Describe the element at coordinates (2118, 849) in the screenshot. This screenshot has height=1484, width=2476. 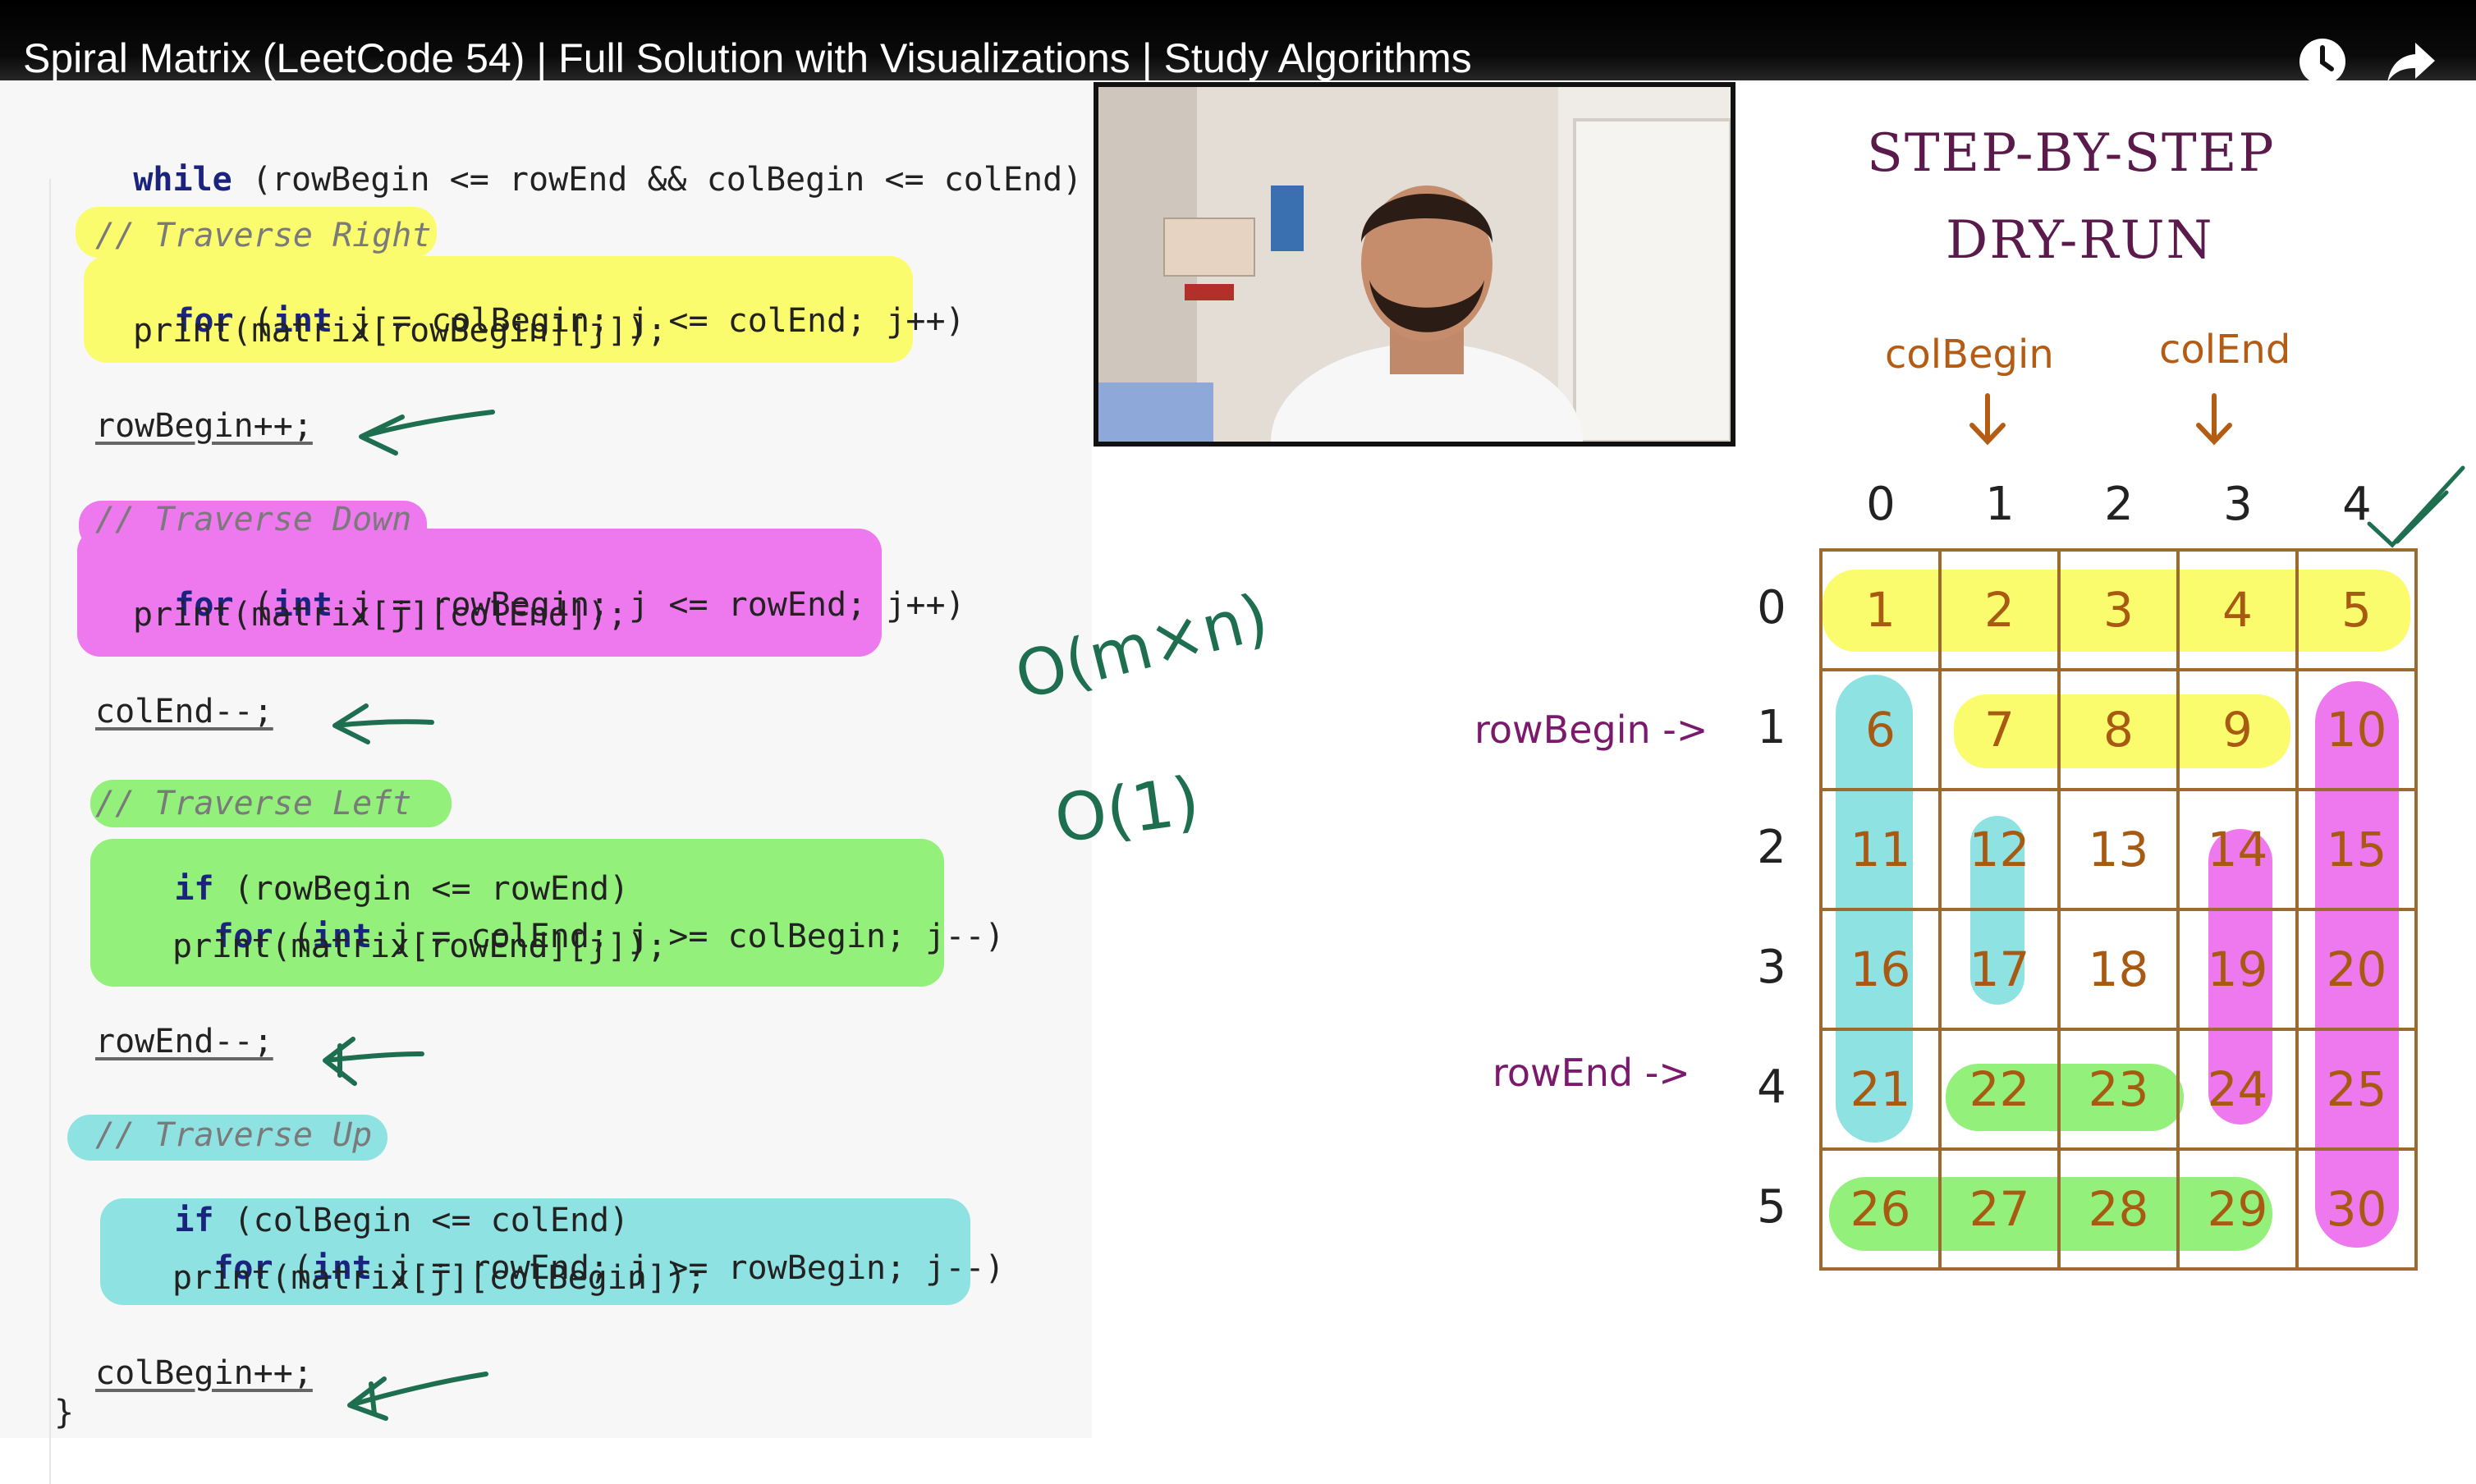
I see `matrix-cell: 13` at that location.